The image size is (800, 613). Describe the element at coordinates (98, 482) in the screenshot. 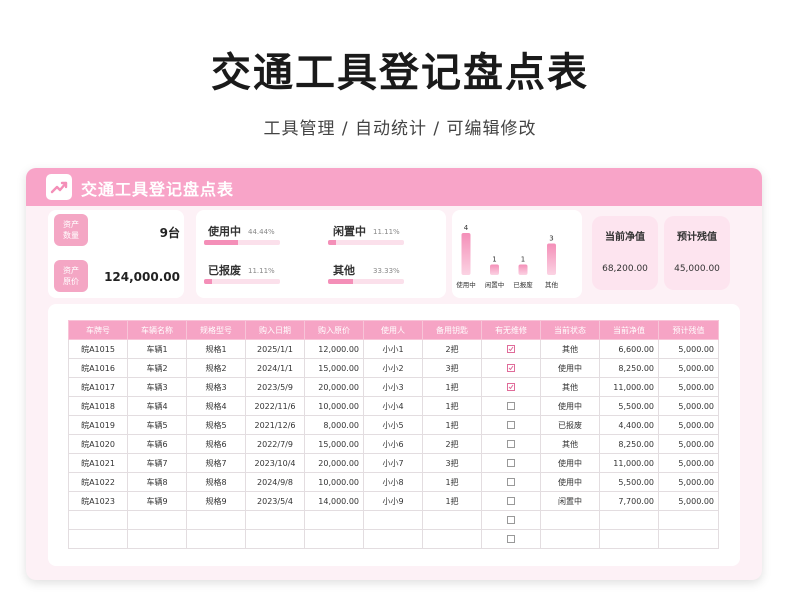

I see `table-cell: 皖A1022` at that location.